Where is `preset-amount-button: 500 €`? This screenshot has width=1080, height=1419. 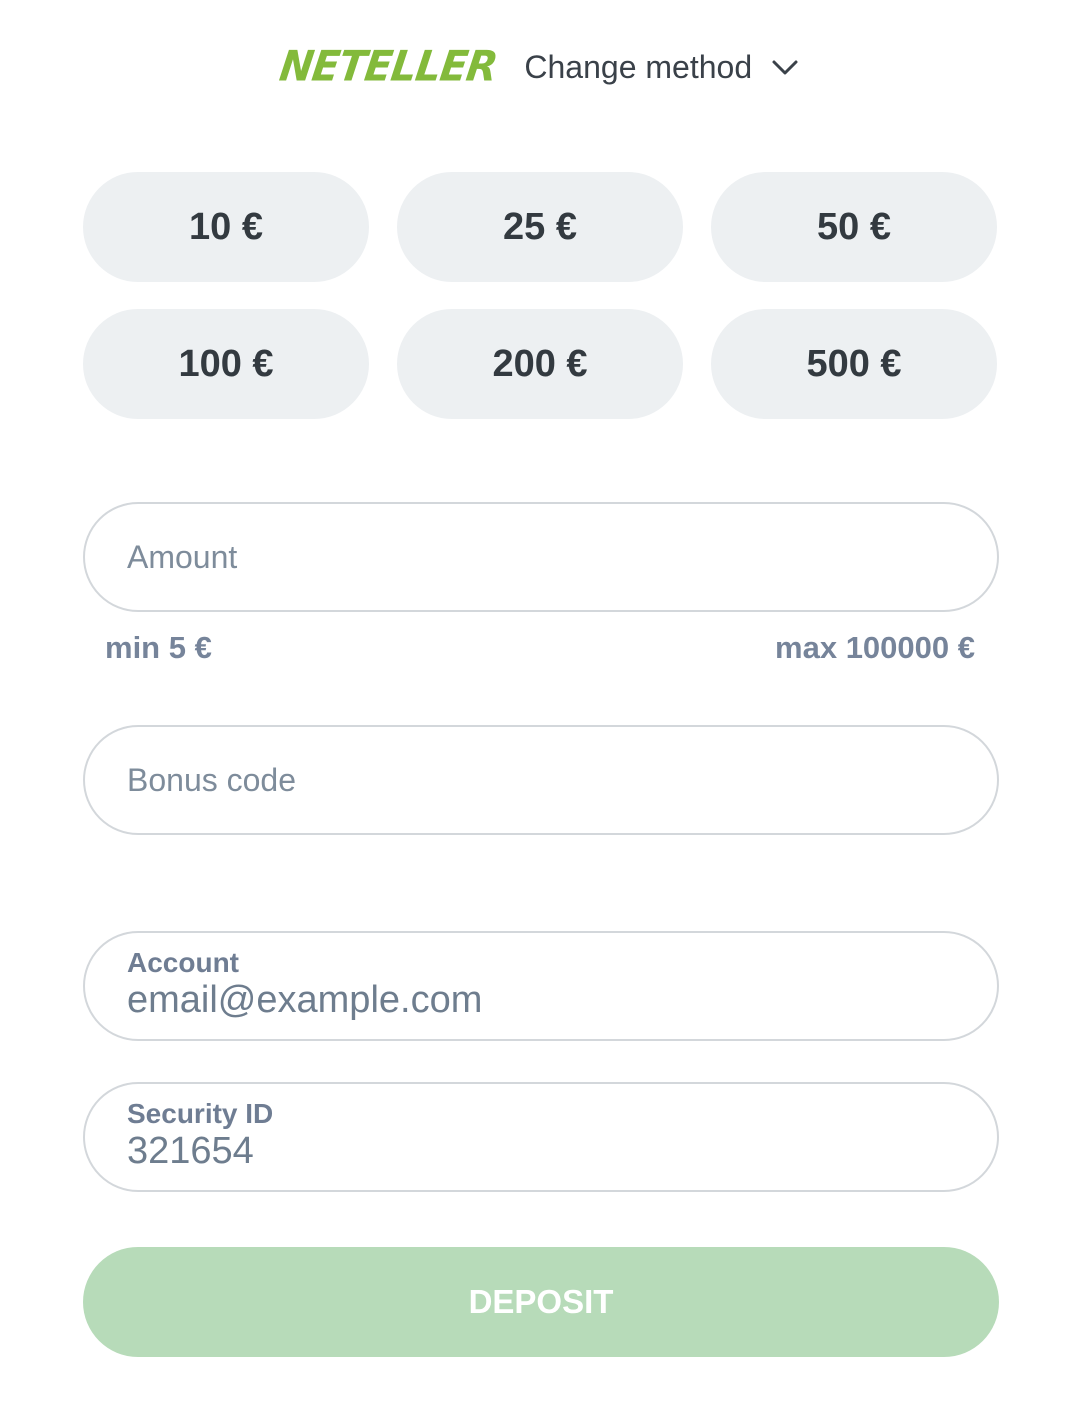
preset-amount-button: 500 € is located at coordinates (854, 364).